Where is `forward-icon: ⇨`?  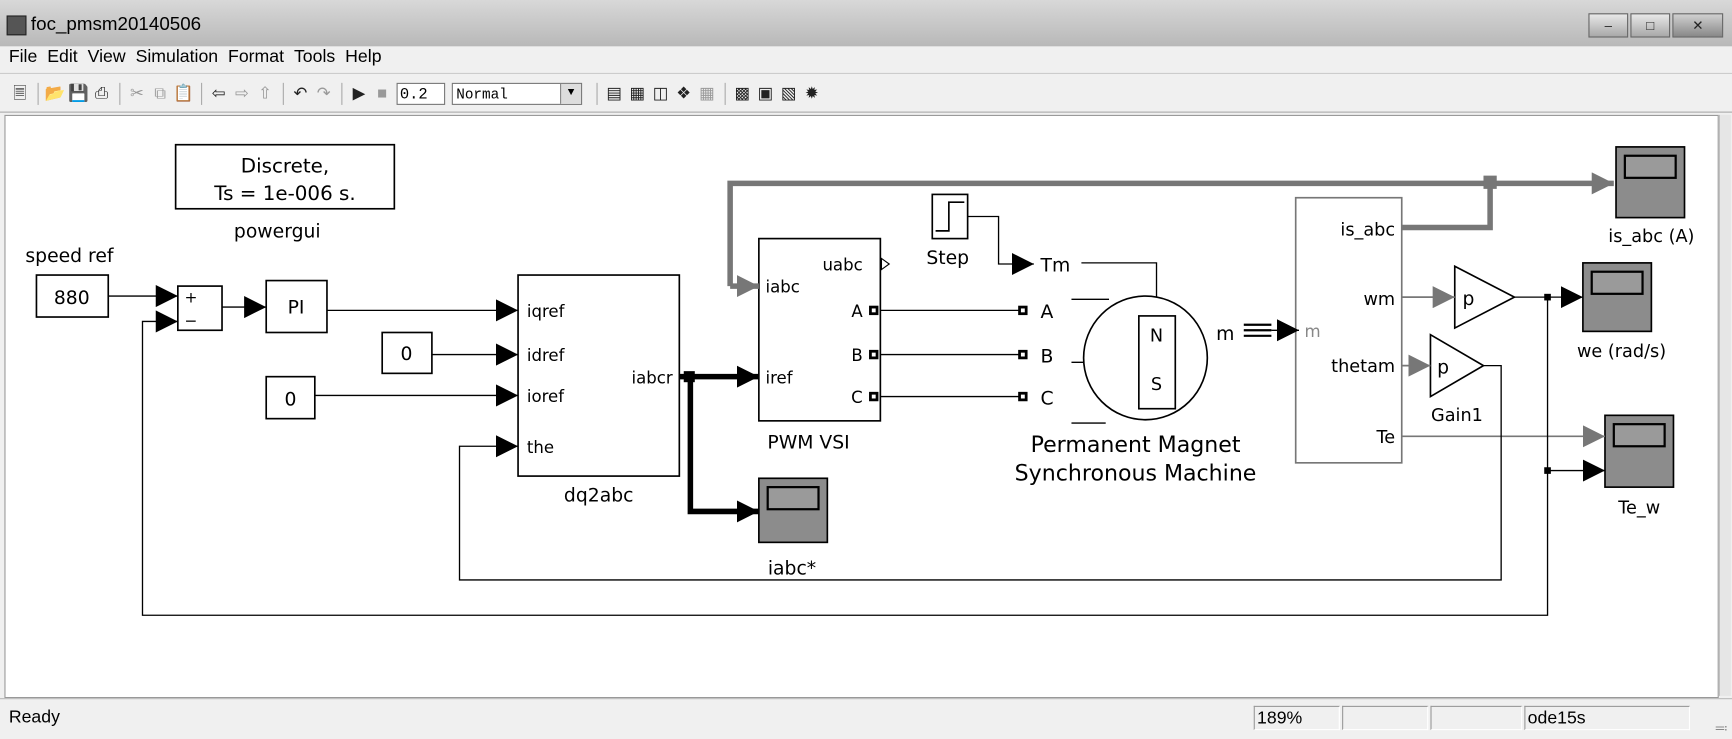
forward-icon: ⇨ is located at coordinates (242, 93).